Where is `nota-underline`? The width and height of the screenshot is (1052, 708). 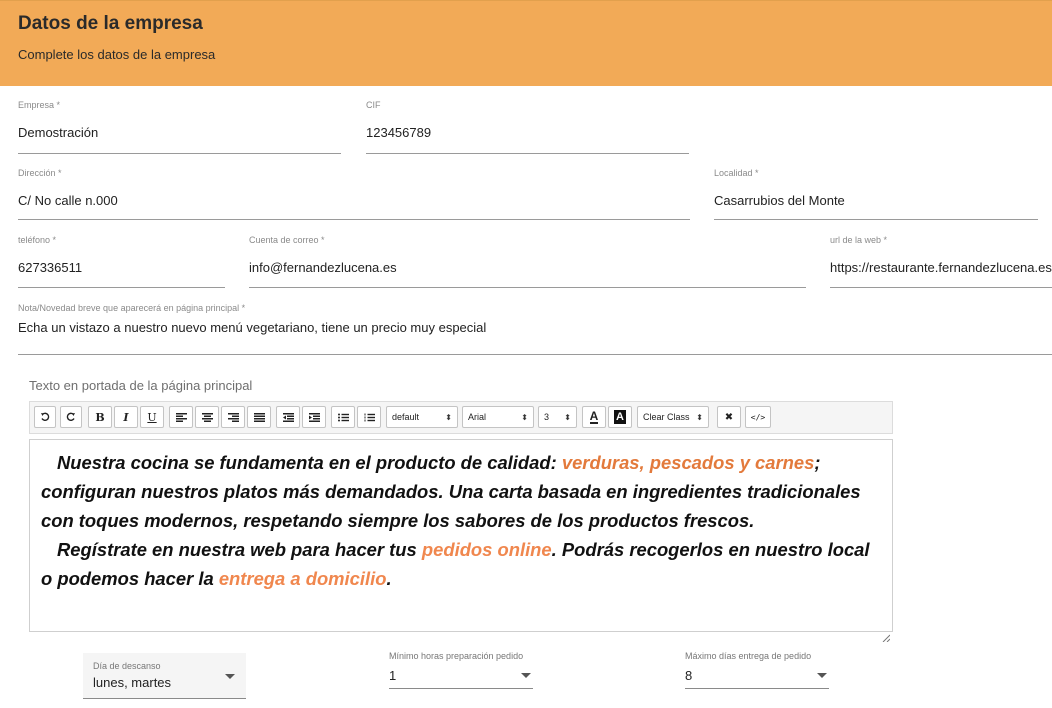
nota-underline is located at coordinates (535, 354).